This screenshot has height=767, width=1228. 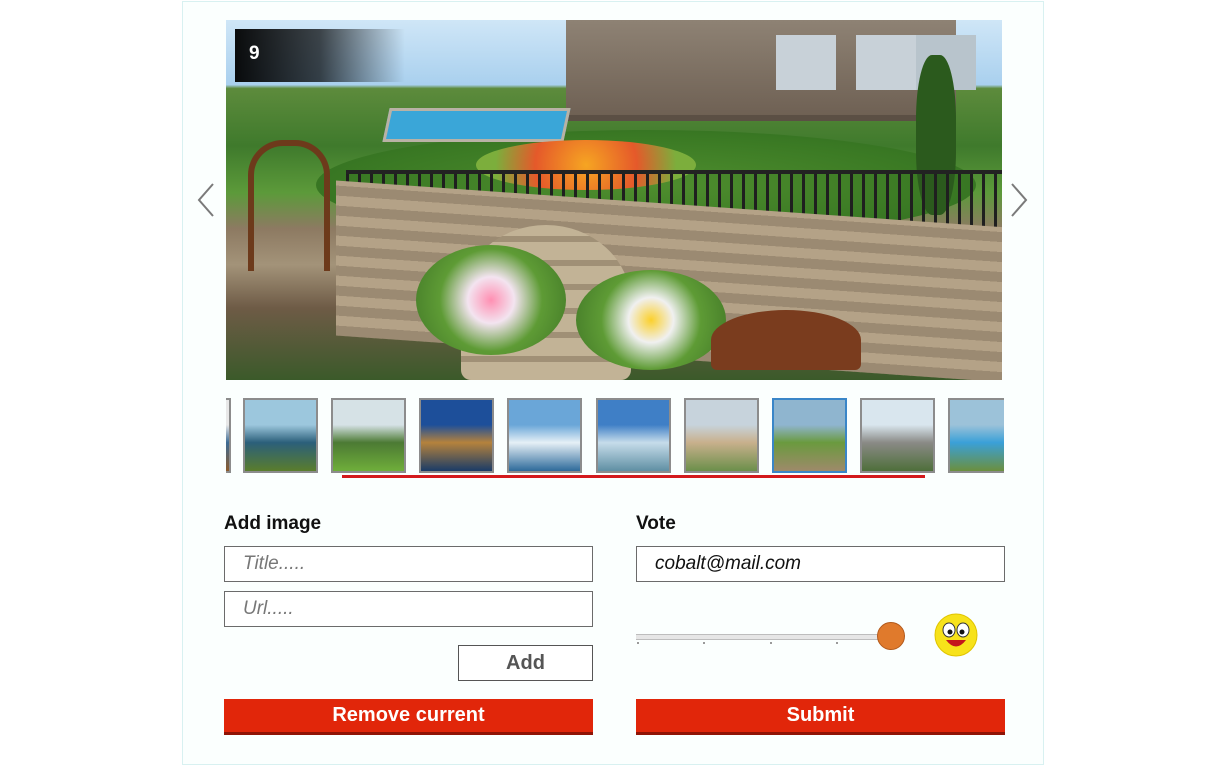 I want to click on thumb-snow-lake, so click(x=544, y=435).